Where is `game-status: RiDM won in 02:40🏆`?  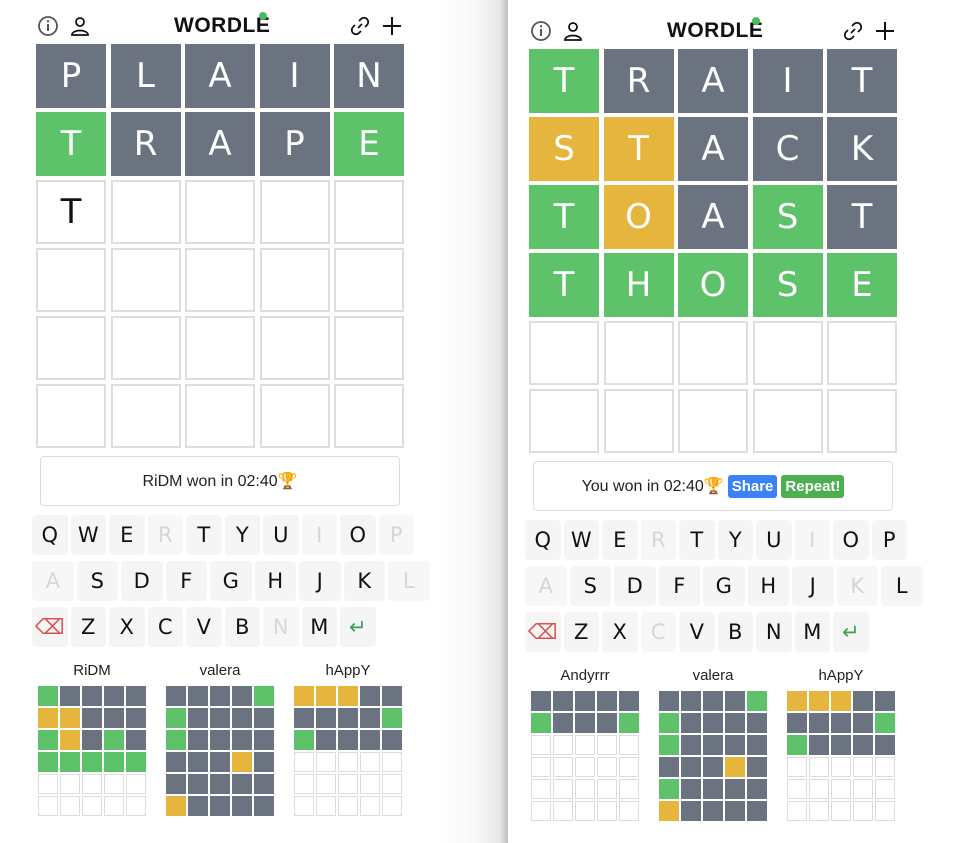
game-status: RiDM won in 02:40🏆 is located at coordinates (220, 481).